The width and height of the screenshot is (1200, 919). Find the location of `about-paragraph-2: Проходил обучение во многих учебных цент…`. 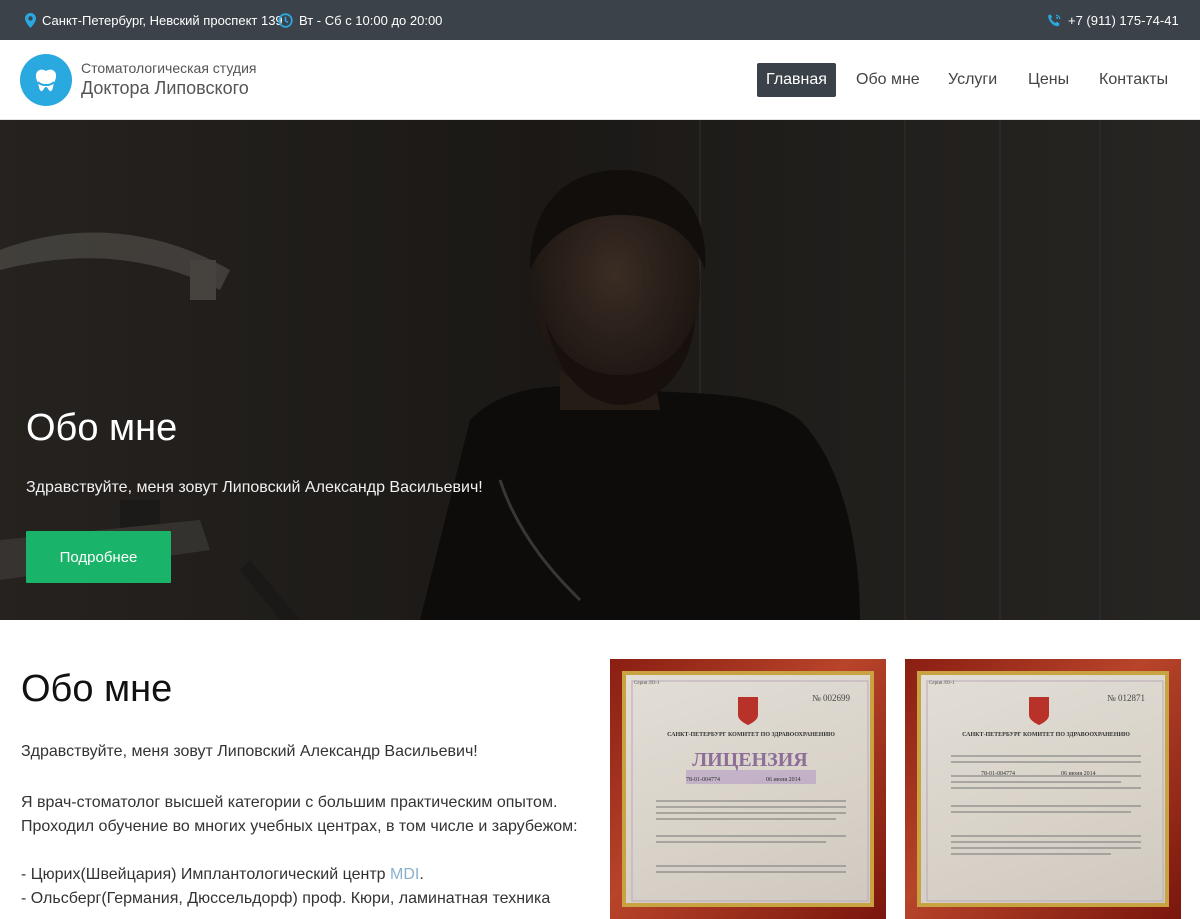

about-paragraph-2: Проходил обучение во многих учебных цент… is located at coordinates (299, 826).